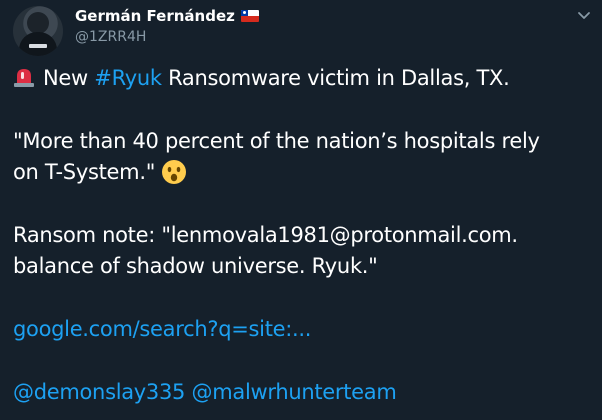 The image size is (602, 420). I want to click on avatar, so click(38, 31).